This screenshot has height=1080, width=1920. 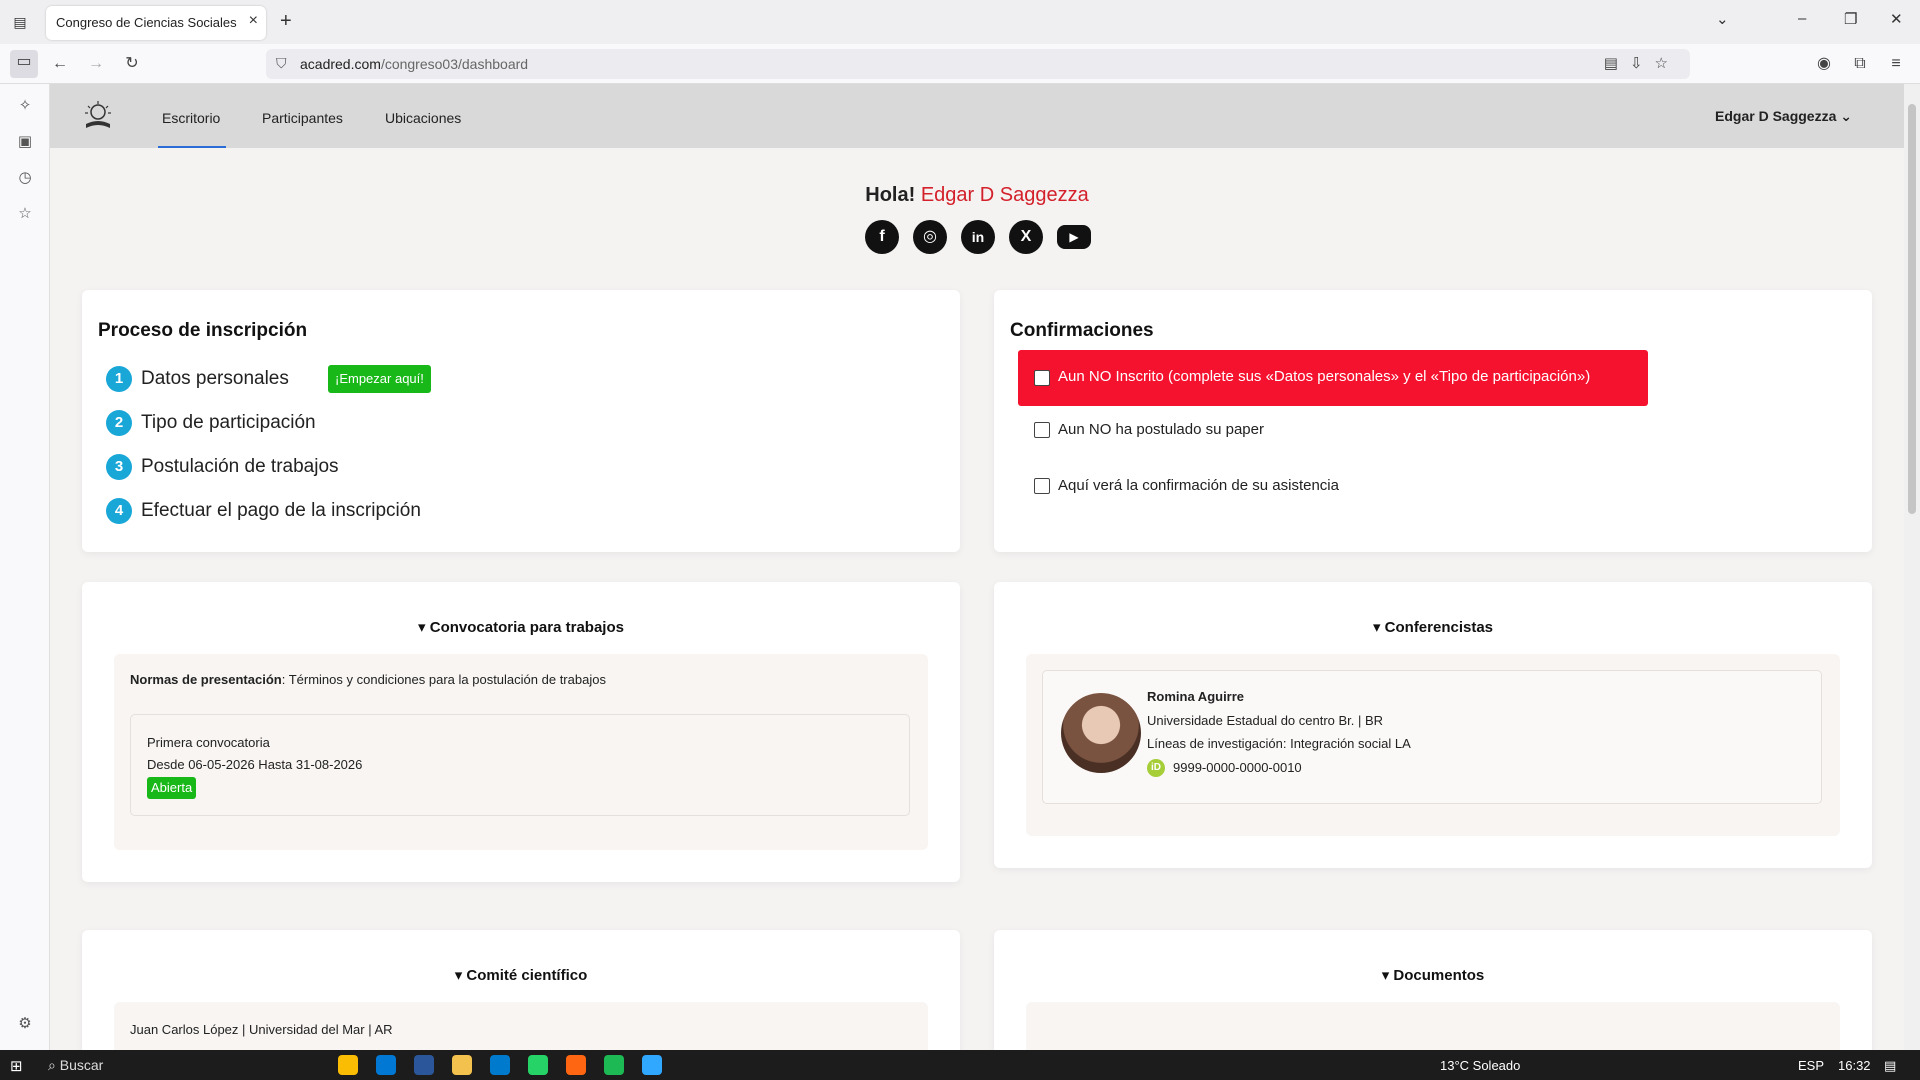 I want to click on browser-tab: Congreso de Ciencias Sociales ×, so click(x=156, y=23).